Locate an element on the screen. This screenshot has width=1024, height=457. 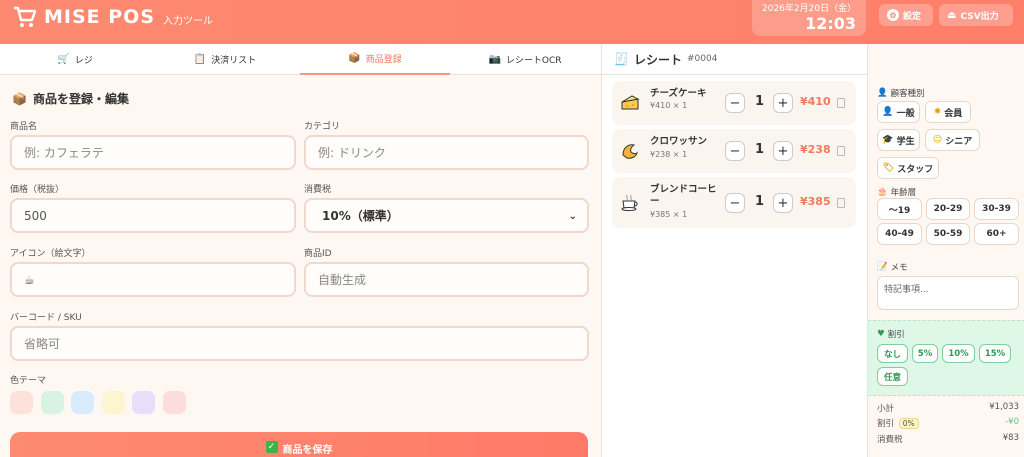
age-group-text: 年齢層 is located at coordinates (903, 193).